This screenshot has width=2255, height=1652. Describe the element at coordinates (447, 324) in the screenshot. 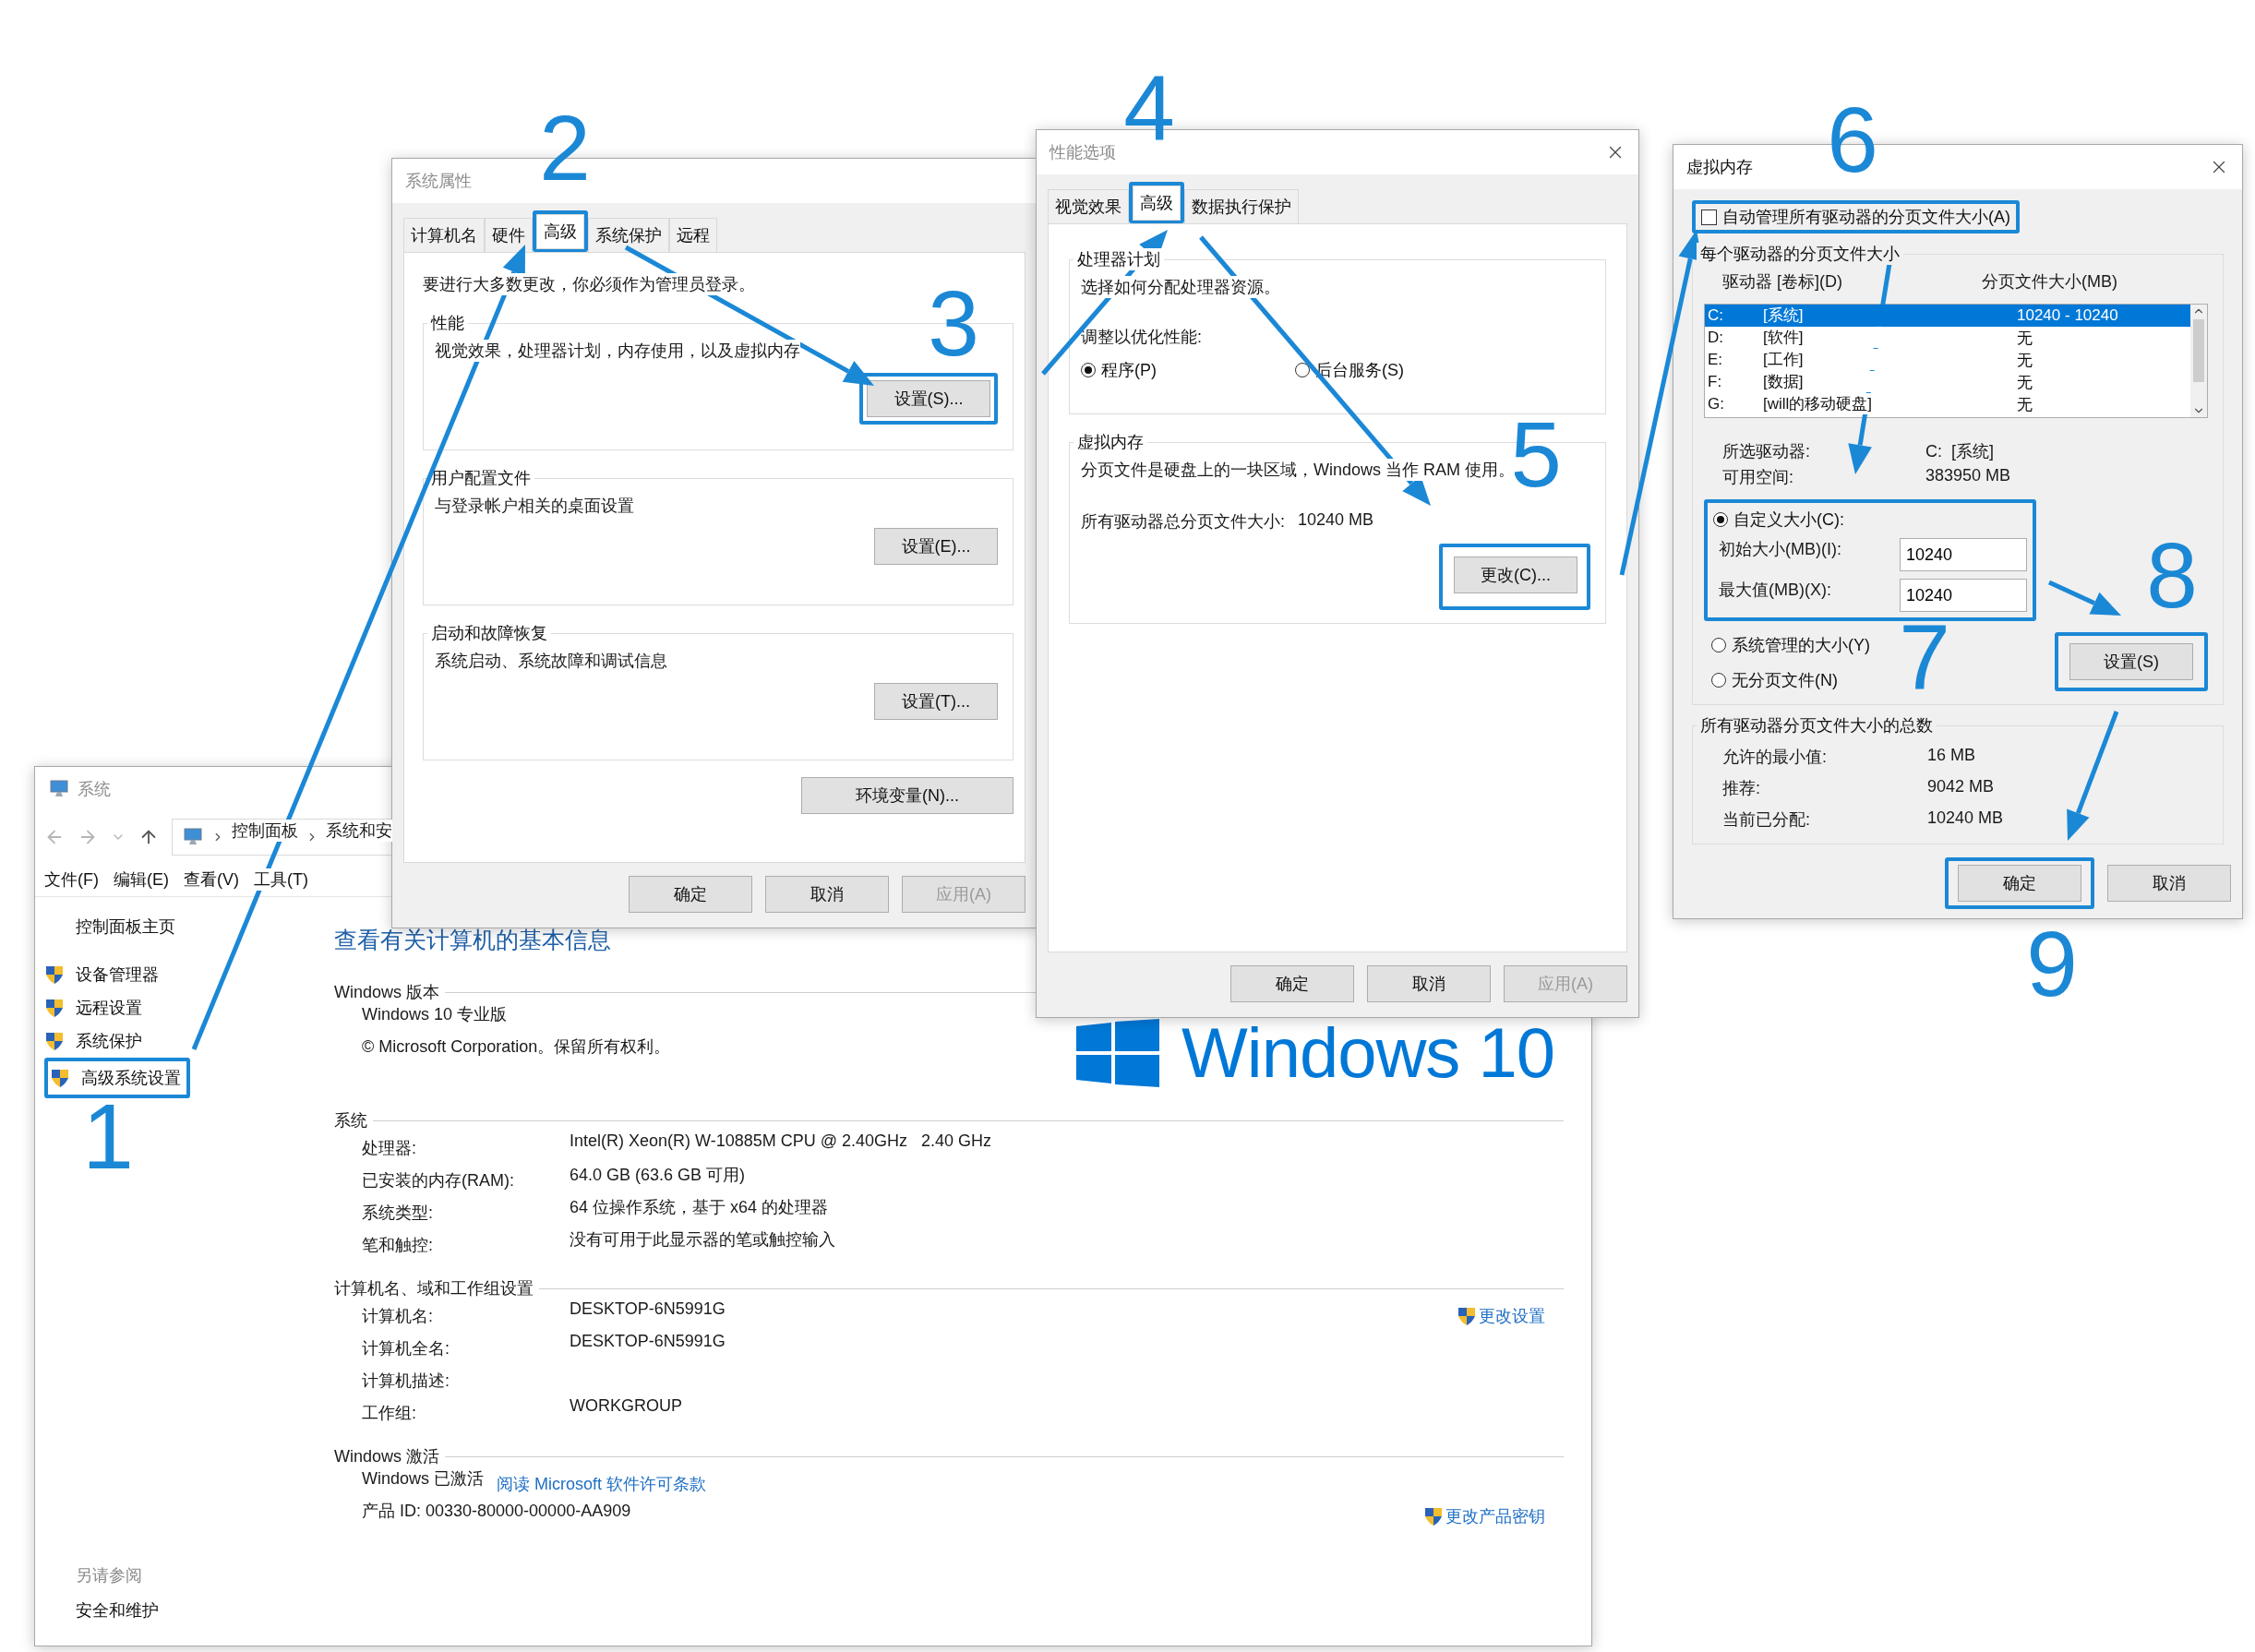

I see `group-title: 性能` at that location.